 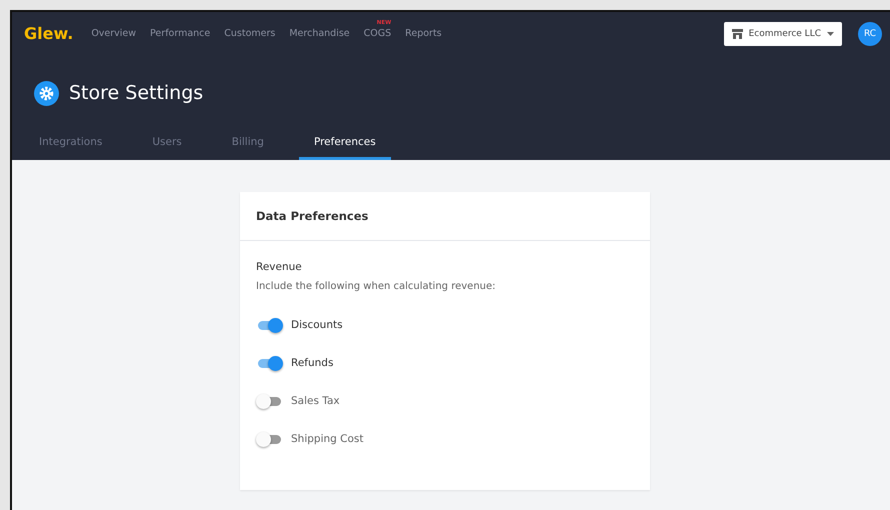 What do you see at coordinates (378, 33) in the screenshot?
I see `nav-link: COGS` at bounding box center [378, 33].